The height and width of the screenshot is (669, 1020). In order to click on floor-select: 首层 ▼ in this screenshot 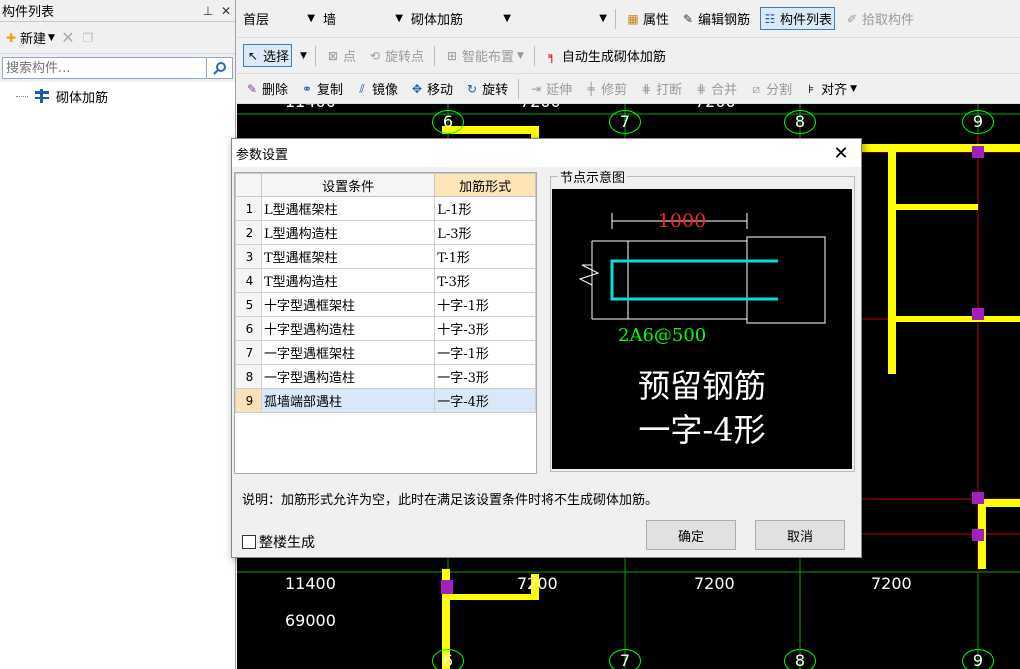, I will do `click(279, 19)`.